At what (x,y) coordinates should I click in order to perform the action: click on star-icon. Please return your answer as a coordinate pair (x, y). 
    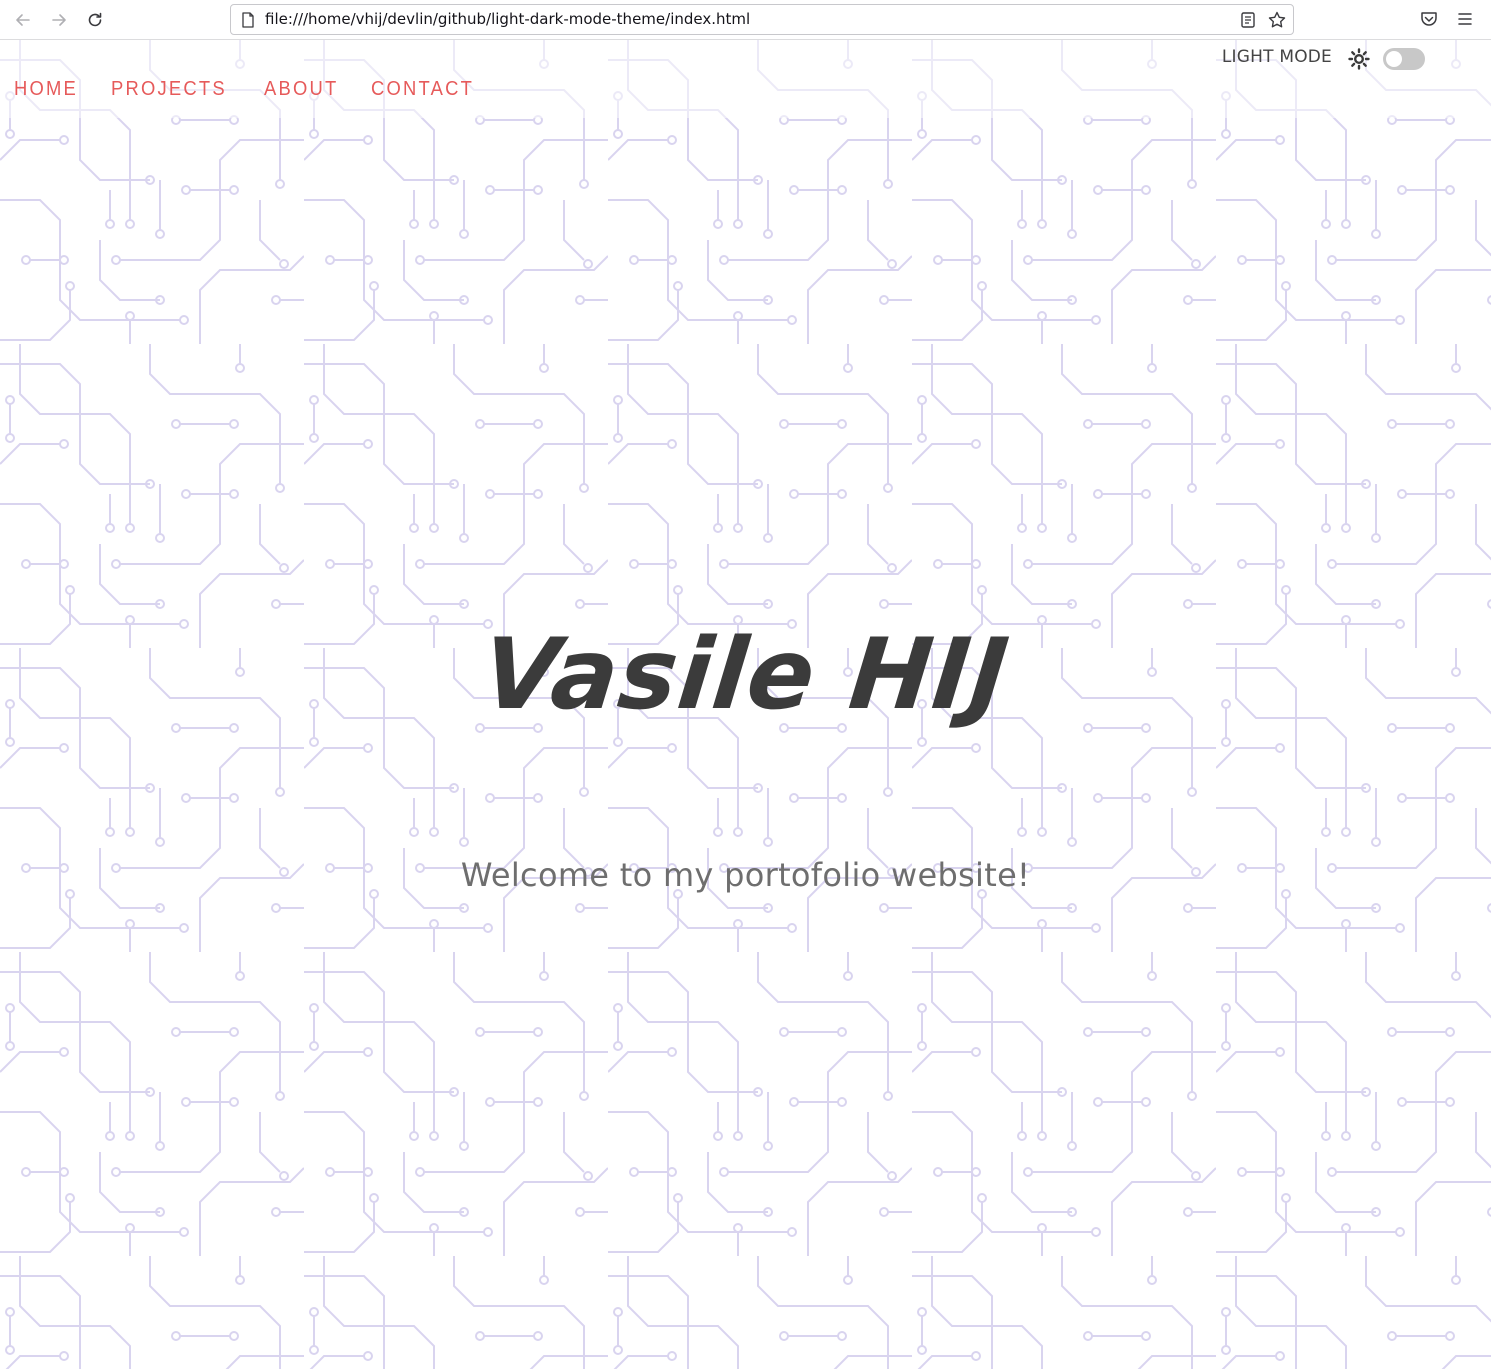
    Looking at the image, I should click on (1277, 20).